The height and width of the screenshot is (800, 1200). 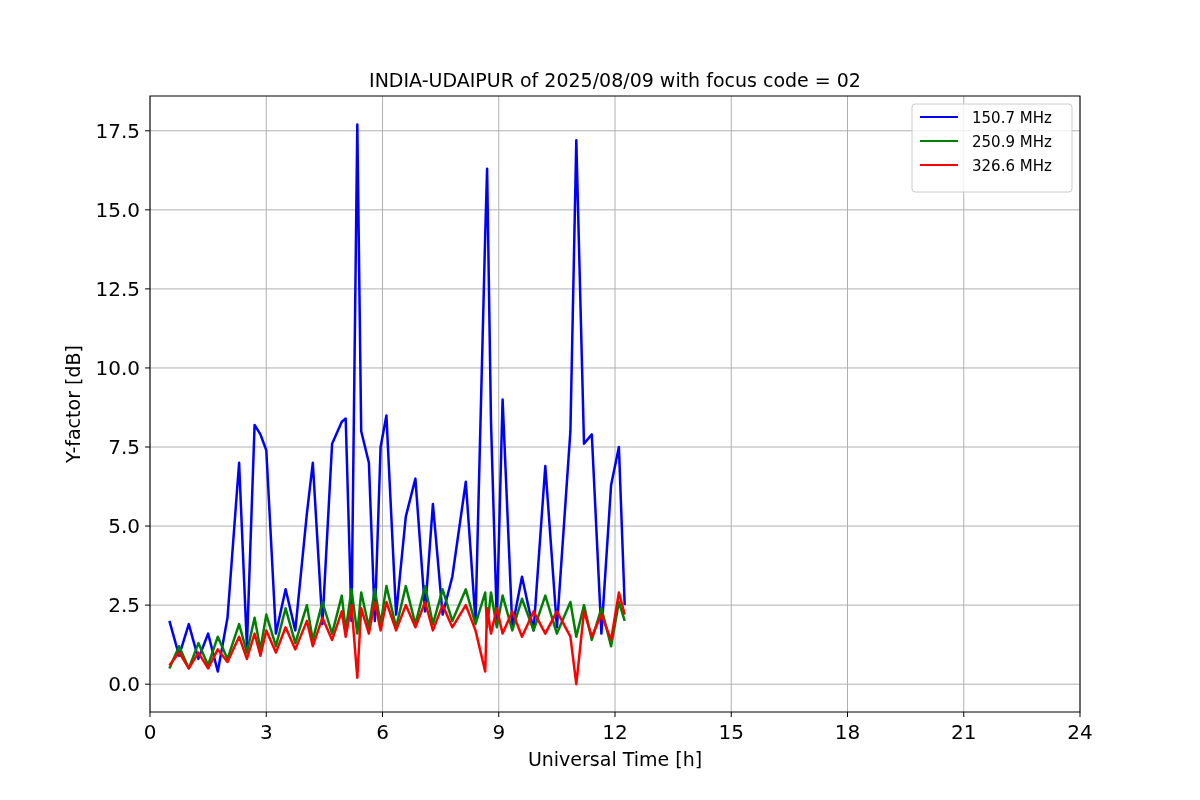 I want to click on x-tick-label: 15, so click(x=731, y=732).